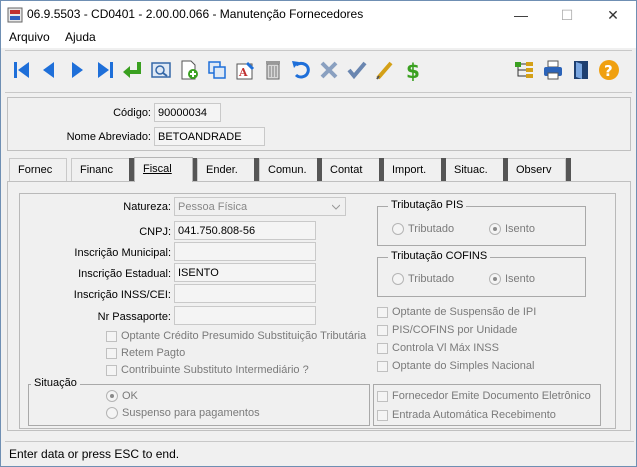 This screenshot has height=467, width=637. Describe the element at coordinates (245, 230) in the screenshot. I see `cnpj-field: 041.750.808-56` at that location.